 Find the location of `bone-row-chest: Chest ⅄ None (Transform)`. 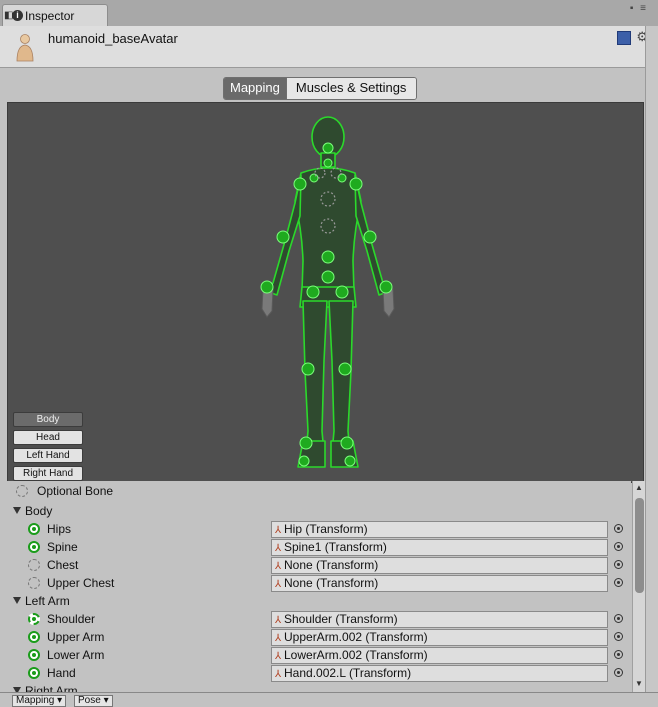

bone-row-chest: Chest ⅄ None (Transform) is located at coordinates (319, 566).